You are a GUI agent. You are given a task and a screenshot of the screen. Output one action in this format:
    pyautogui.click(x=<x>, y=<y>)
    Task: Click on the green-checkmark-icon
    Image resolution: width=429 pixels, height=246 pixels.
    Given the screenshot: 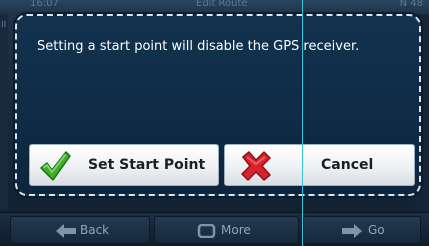 What is the action you would take?
    pyautogui.click(x=55, y=166)
    